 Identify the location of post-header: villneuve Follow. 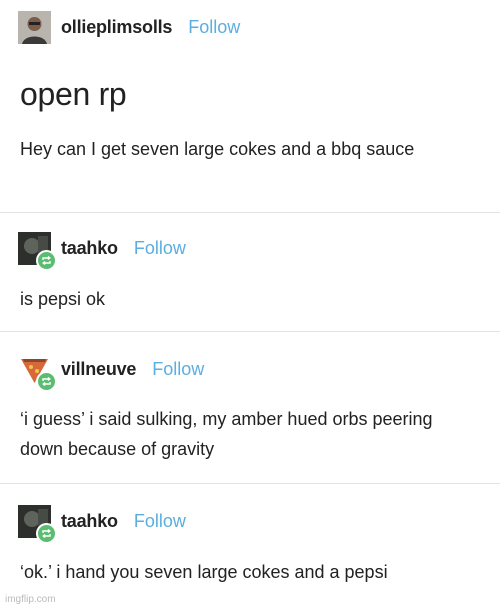
(111, 372).